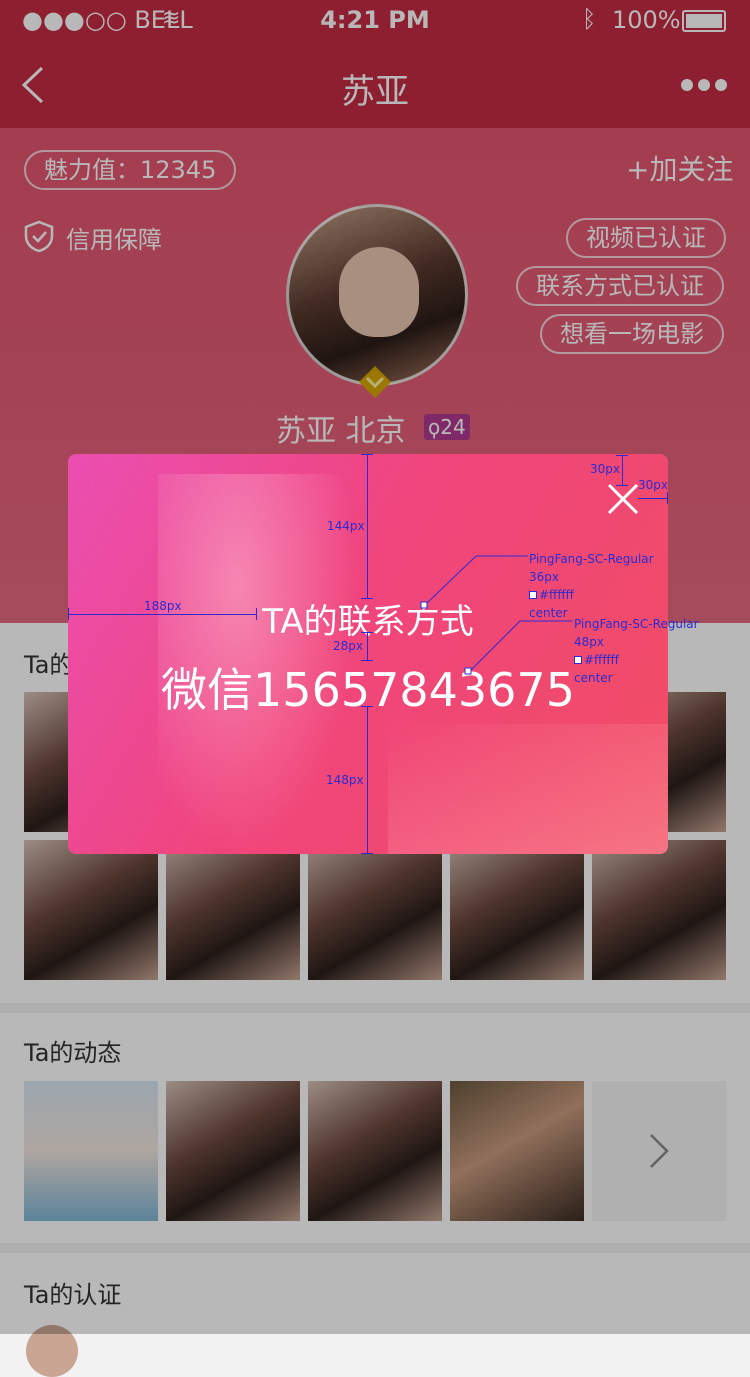  Describe the element at coordinates (623, 499) in the screenshot. I see `close-icon` at that location.